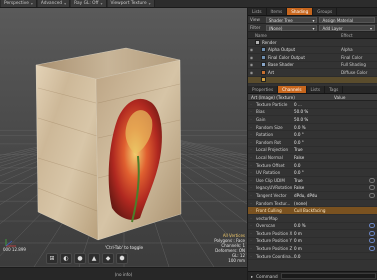  I want to click on property-row: · Use Clip UDIM True, so click(312, 181).